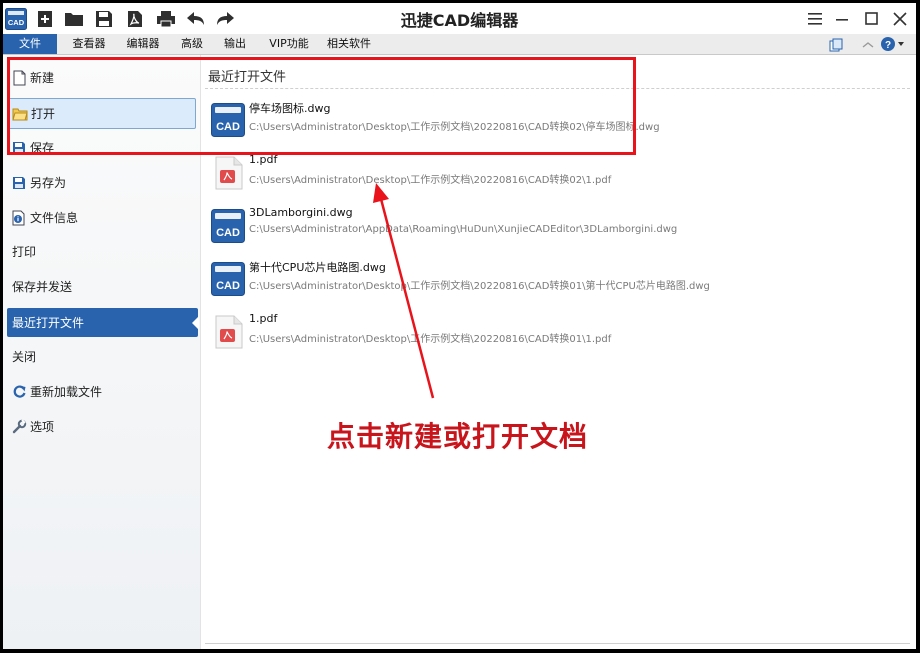 The width and height of the screenshot is (920, 653). What do you see at coordinates (458, 436) in the screenshot?
I see `annotation-text: 点击新建或打开文档` at bounding box center [458, 436].